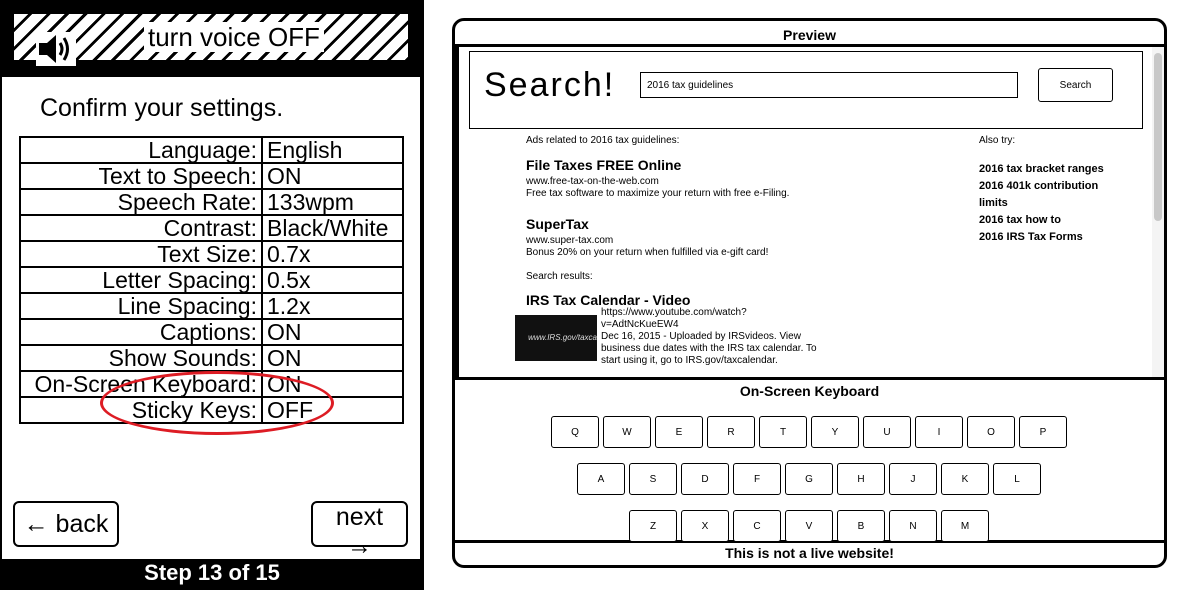  What do you see at coordinates (603, 165) in the screenshot?
I see `ad-title-link: File Taxes FREE Online` at bounding box center [603, 165].